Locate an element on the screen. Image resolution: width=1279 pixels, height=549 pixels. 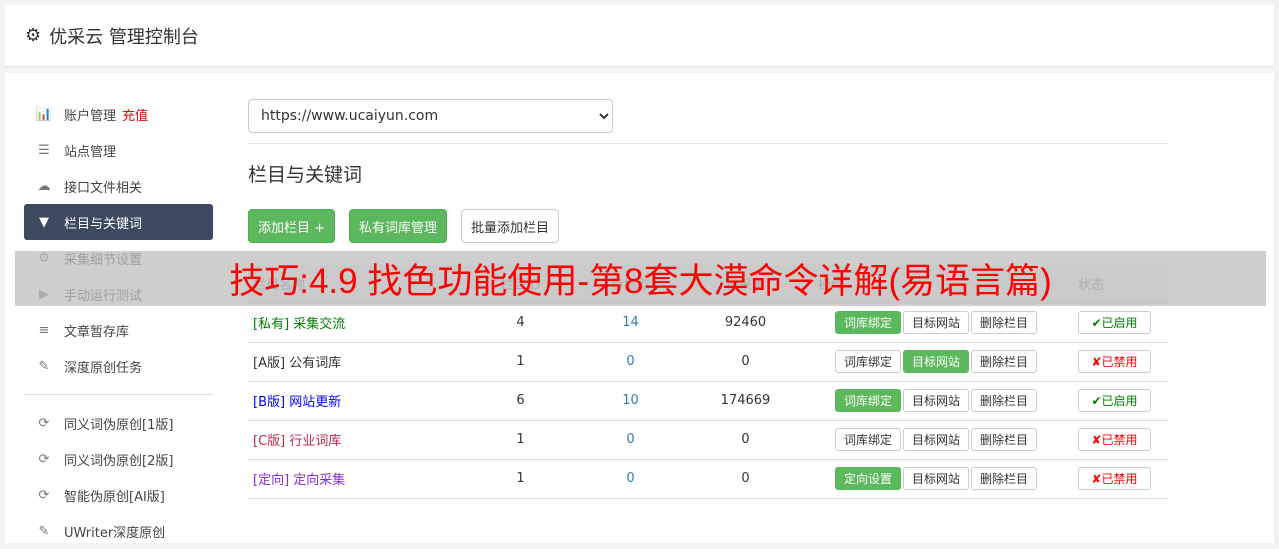
sidebar-item-label: UWriter深度原创 is located at coordinates (115, 533).